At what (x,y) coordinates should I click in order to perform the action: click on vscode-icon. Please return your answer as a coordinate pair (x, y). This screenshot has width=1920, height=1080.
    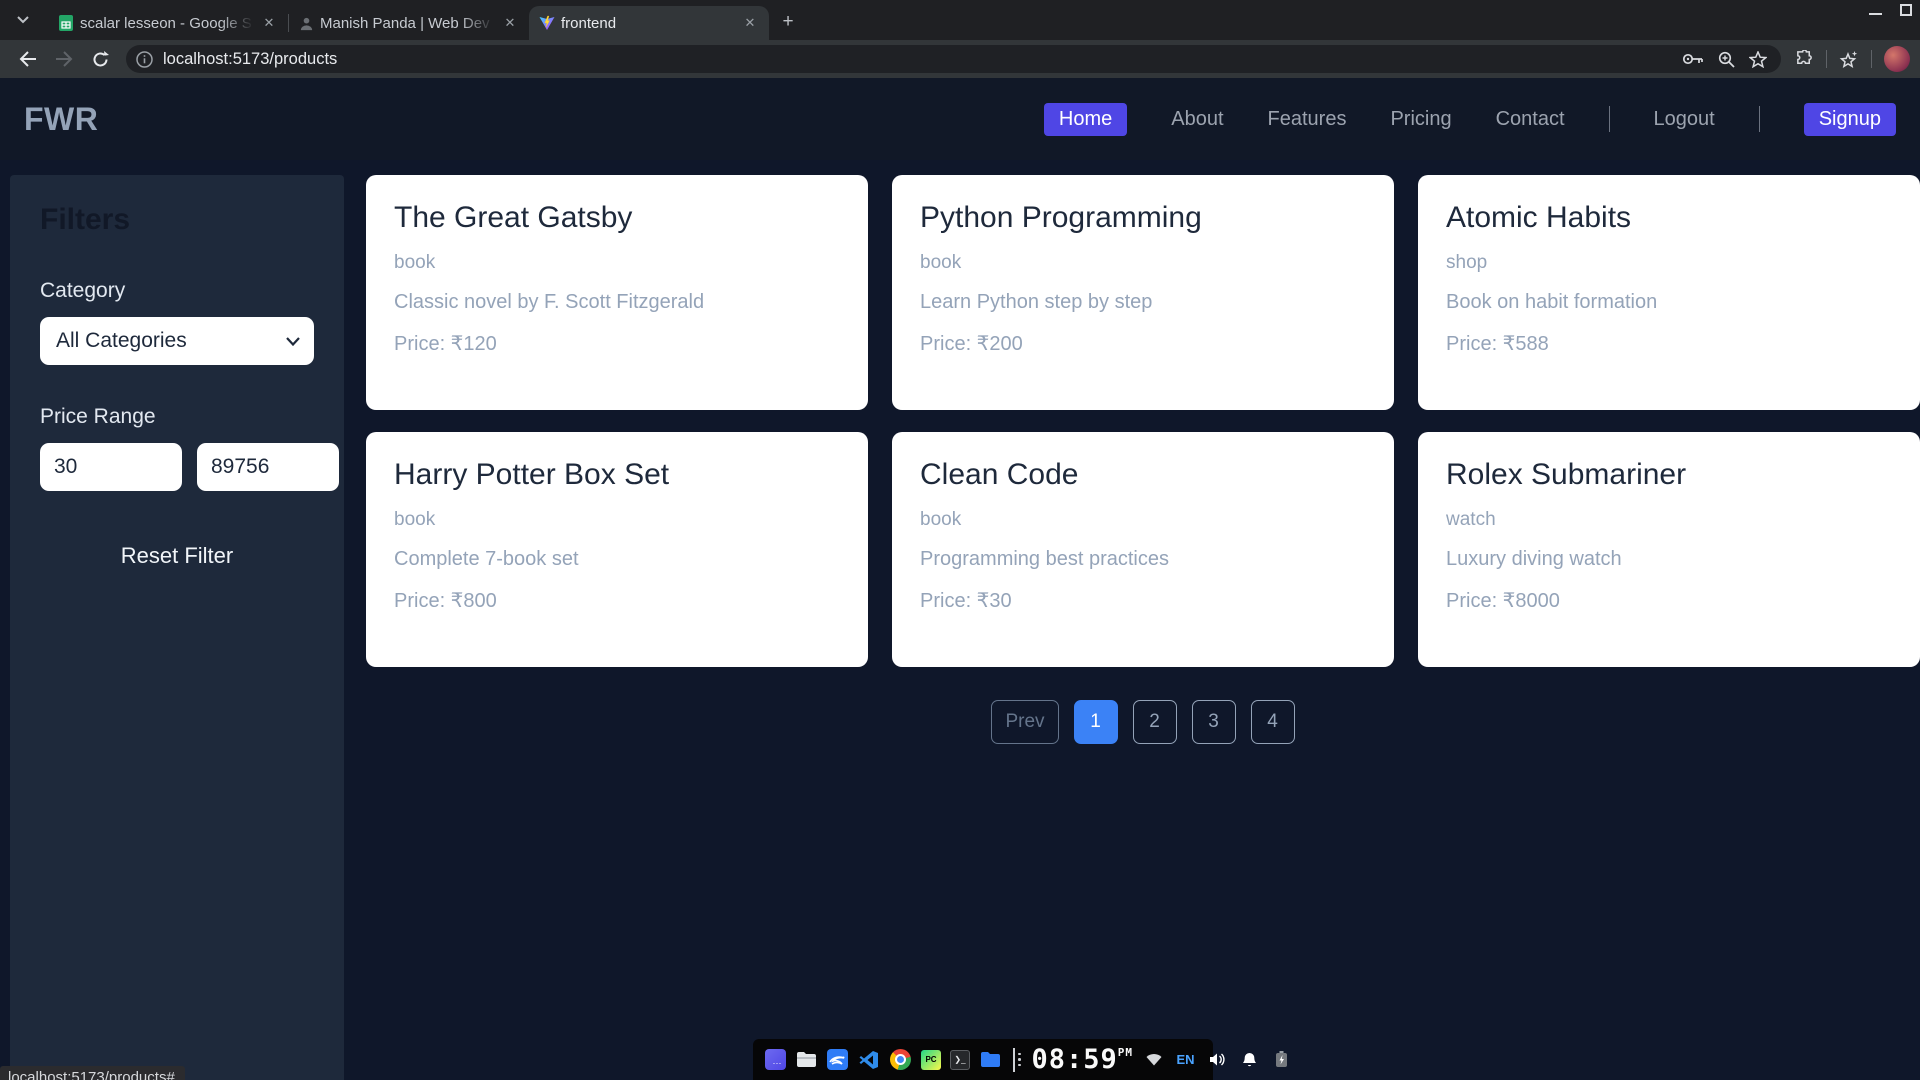
    Looking at the image, I should click on (868, 1059).